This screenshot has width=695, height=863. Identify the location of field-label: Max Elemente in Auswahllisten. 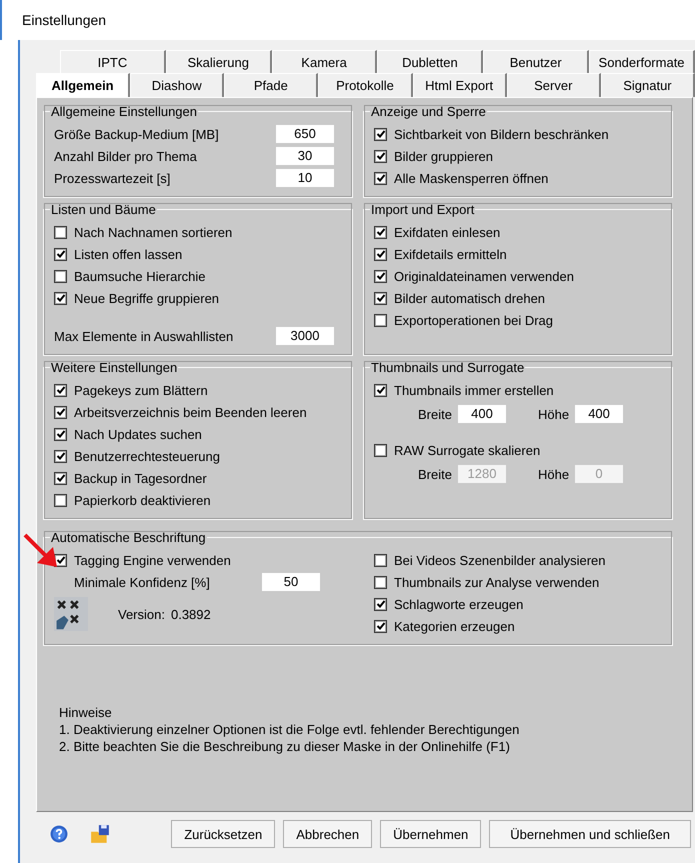
(144, 336).